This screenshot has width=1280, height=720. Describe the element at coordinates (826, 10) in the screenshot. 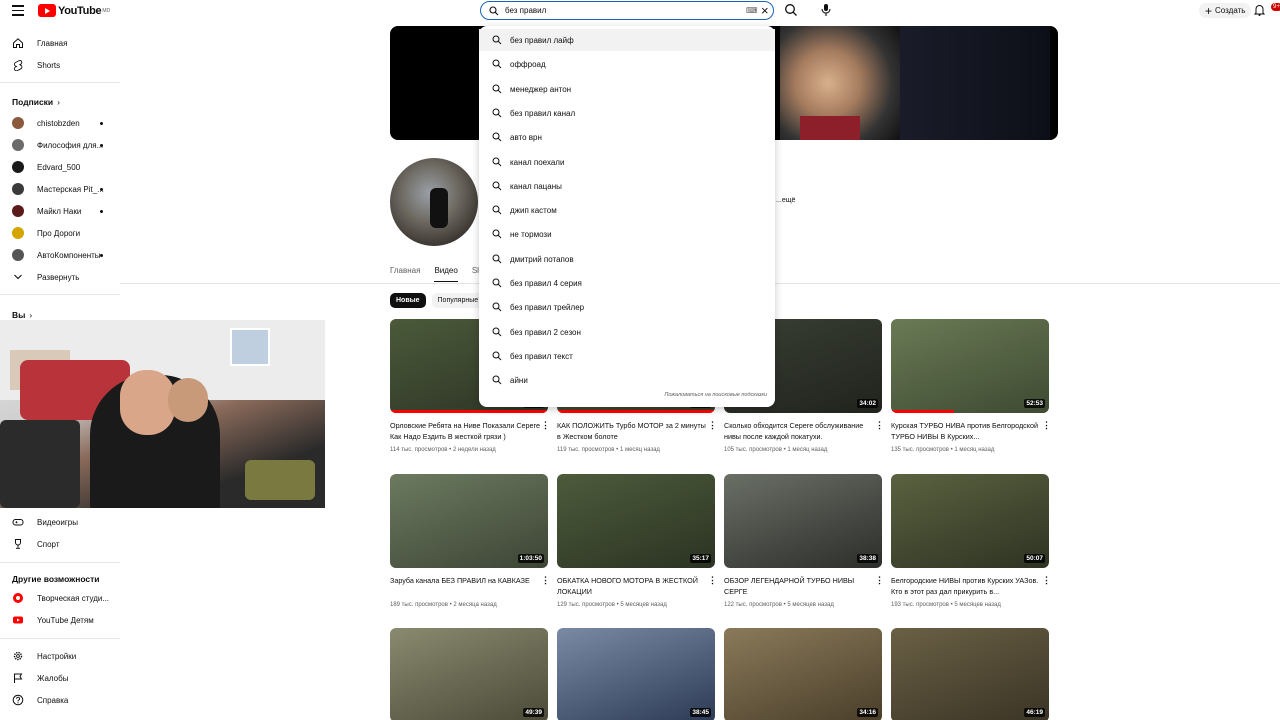

I see `microphone-icon` at that location.